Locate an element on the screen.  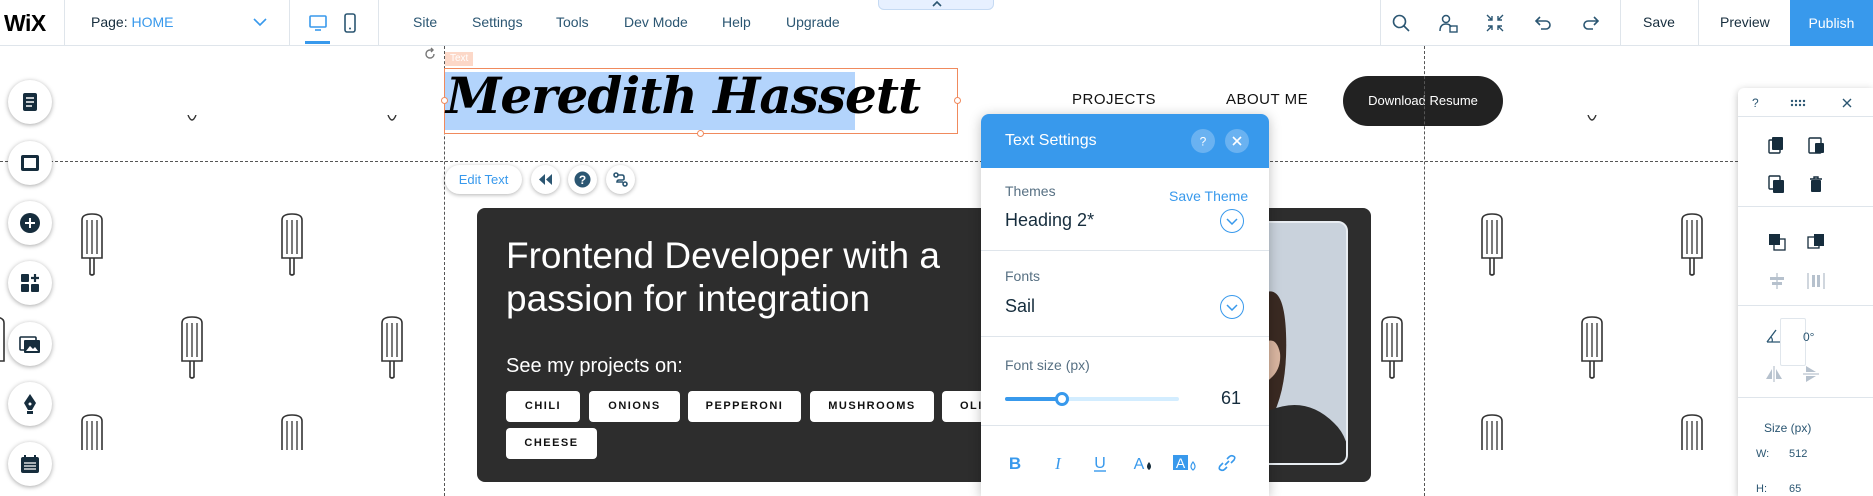
menu-dev-mode: Dev Mode is located at coordinates (656, 22).